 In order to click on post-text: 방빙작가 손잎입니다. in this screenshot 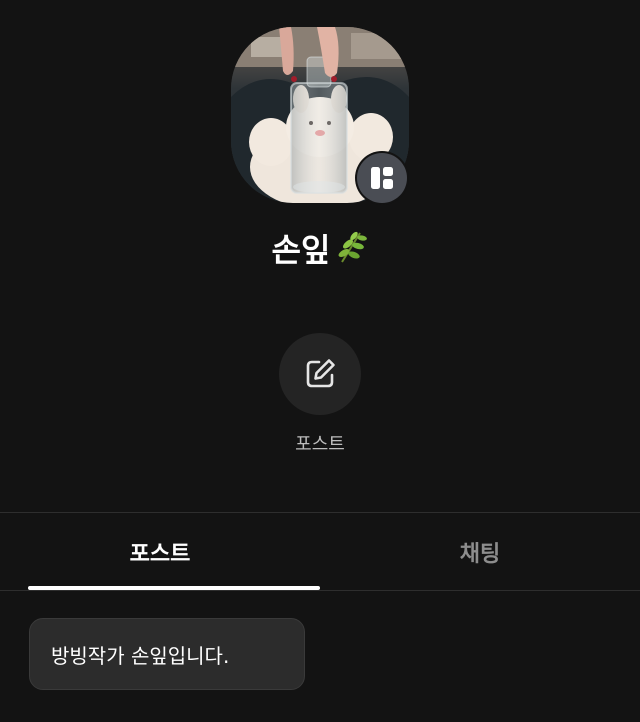, I will do `click(140, 655)`.